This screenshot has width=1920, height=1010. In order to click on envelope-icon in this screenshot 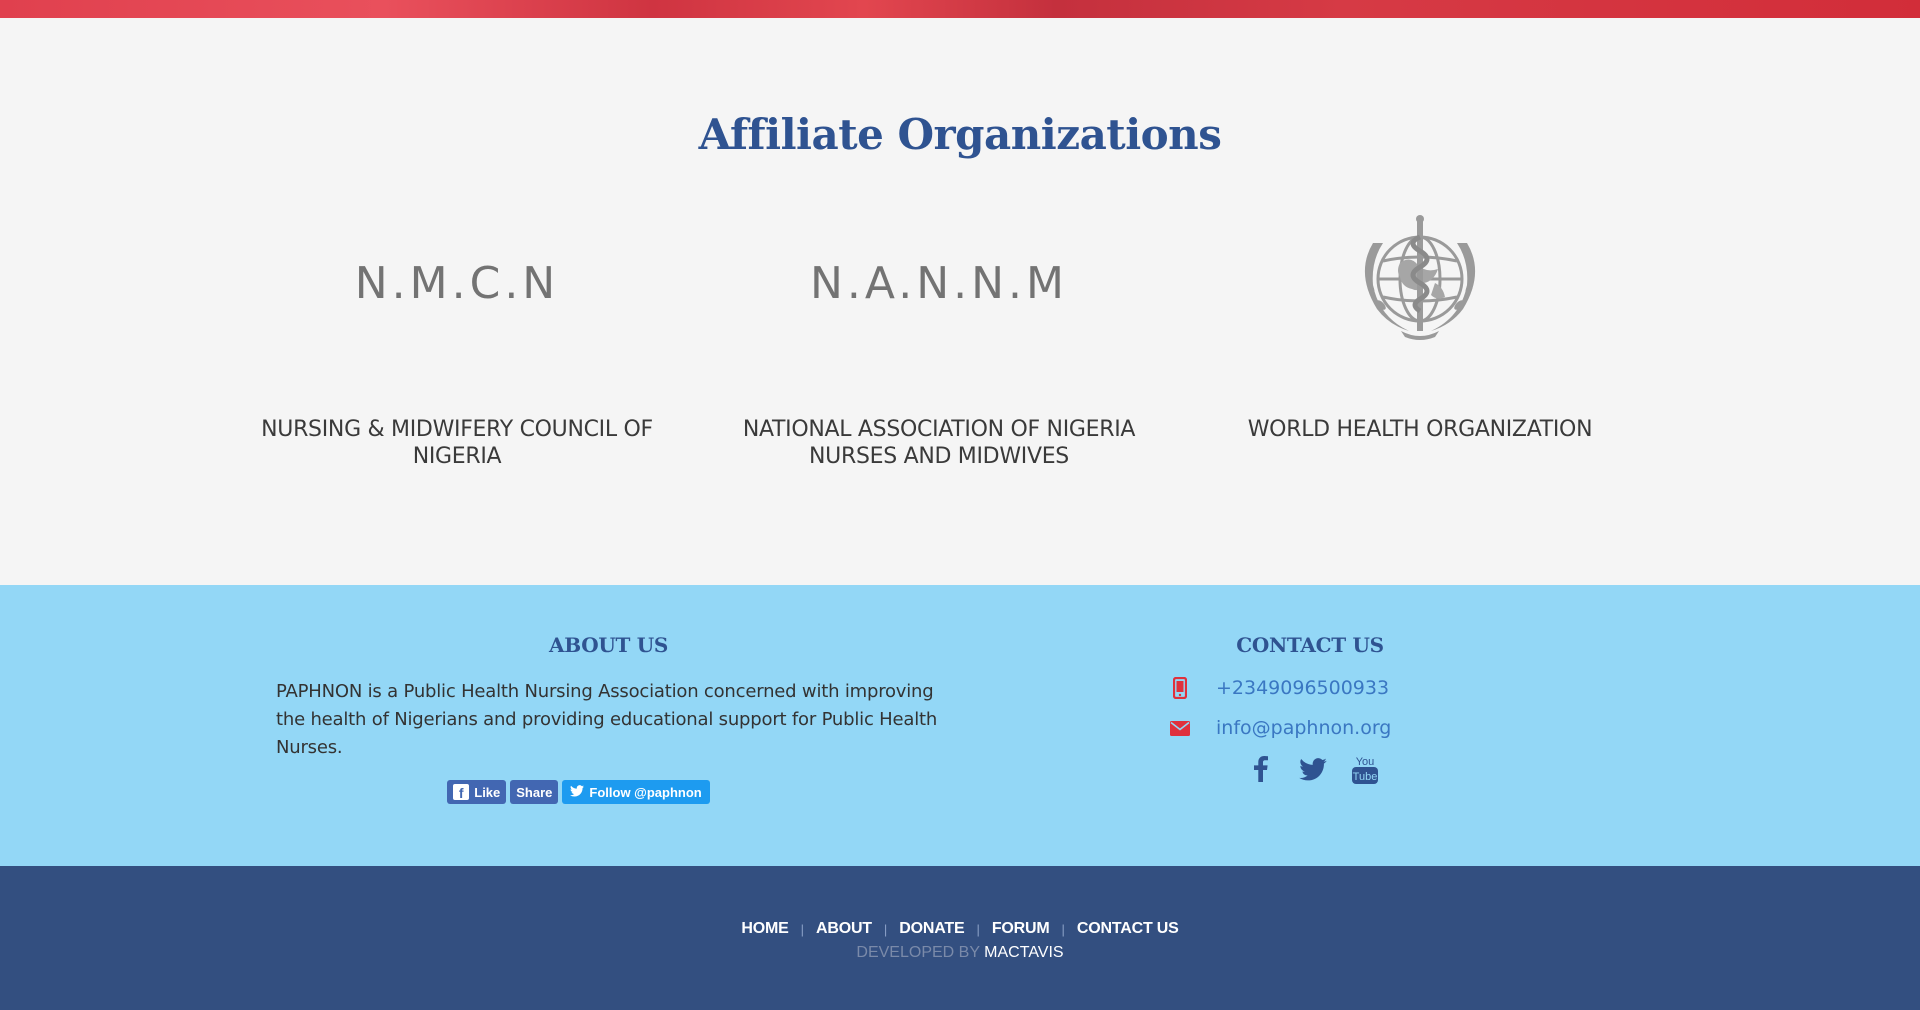, I will do `click(1180, 728)`.